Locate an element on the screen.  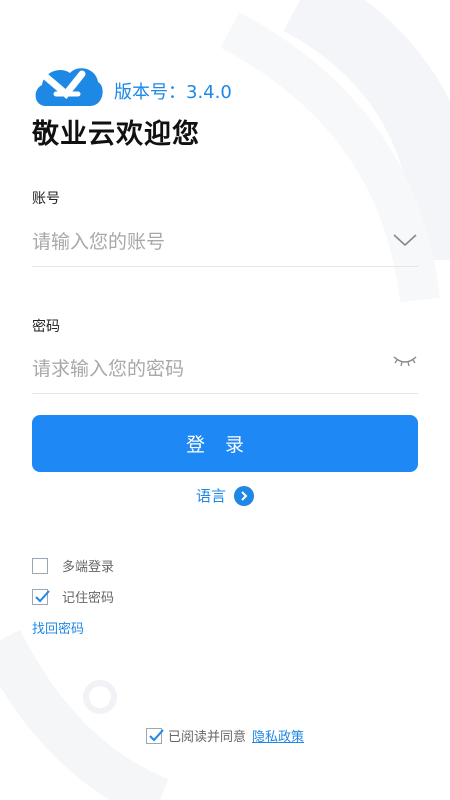
password-label: 密码 is located at coordinates (46, 327).